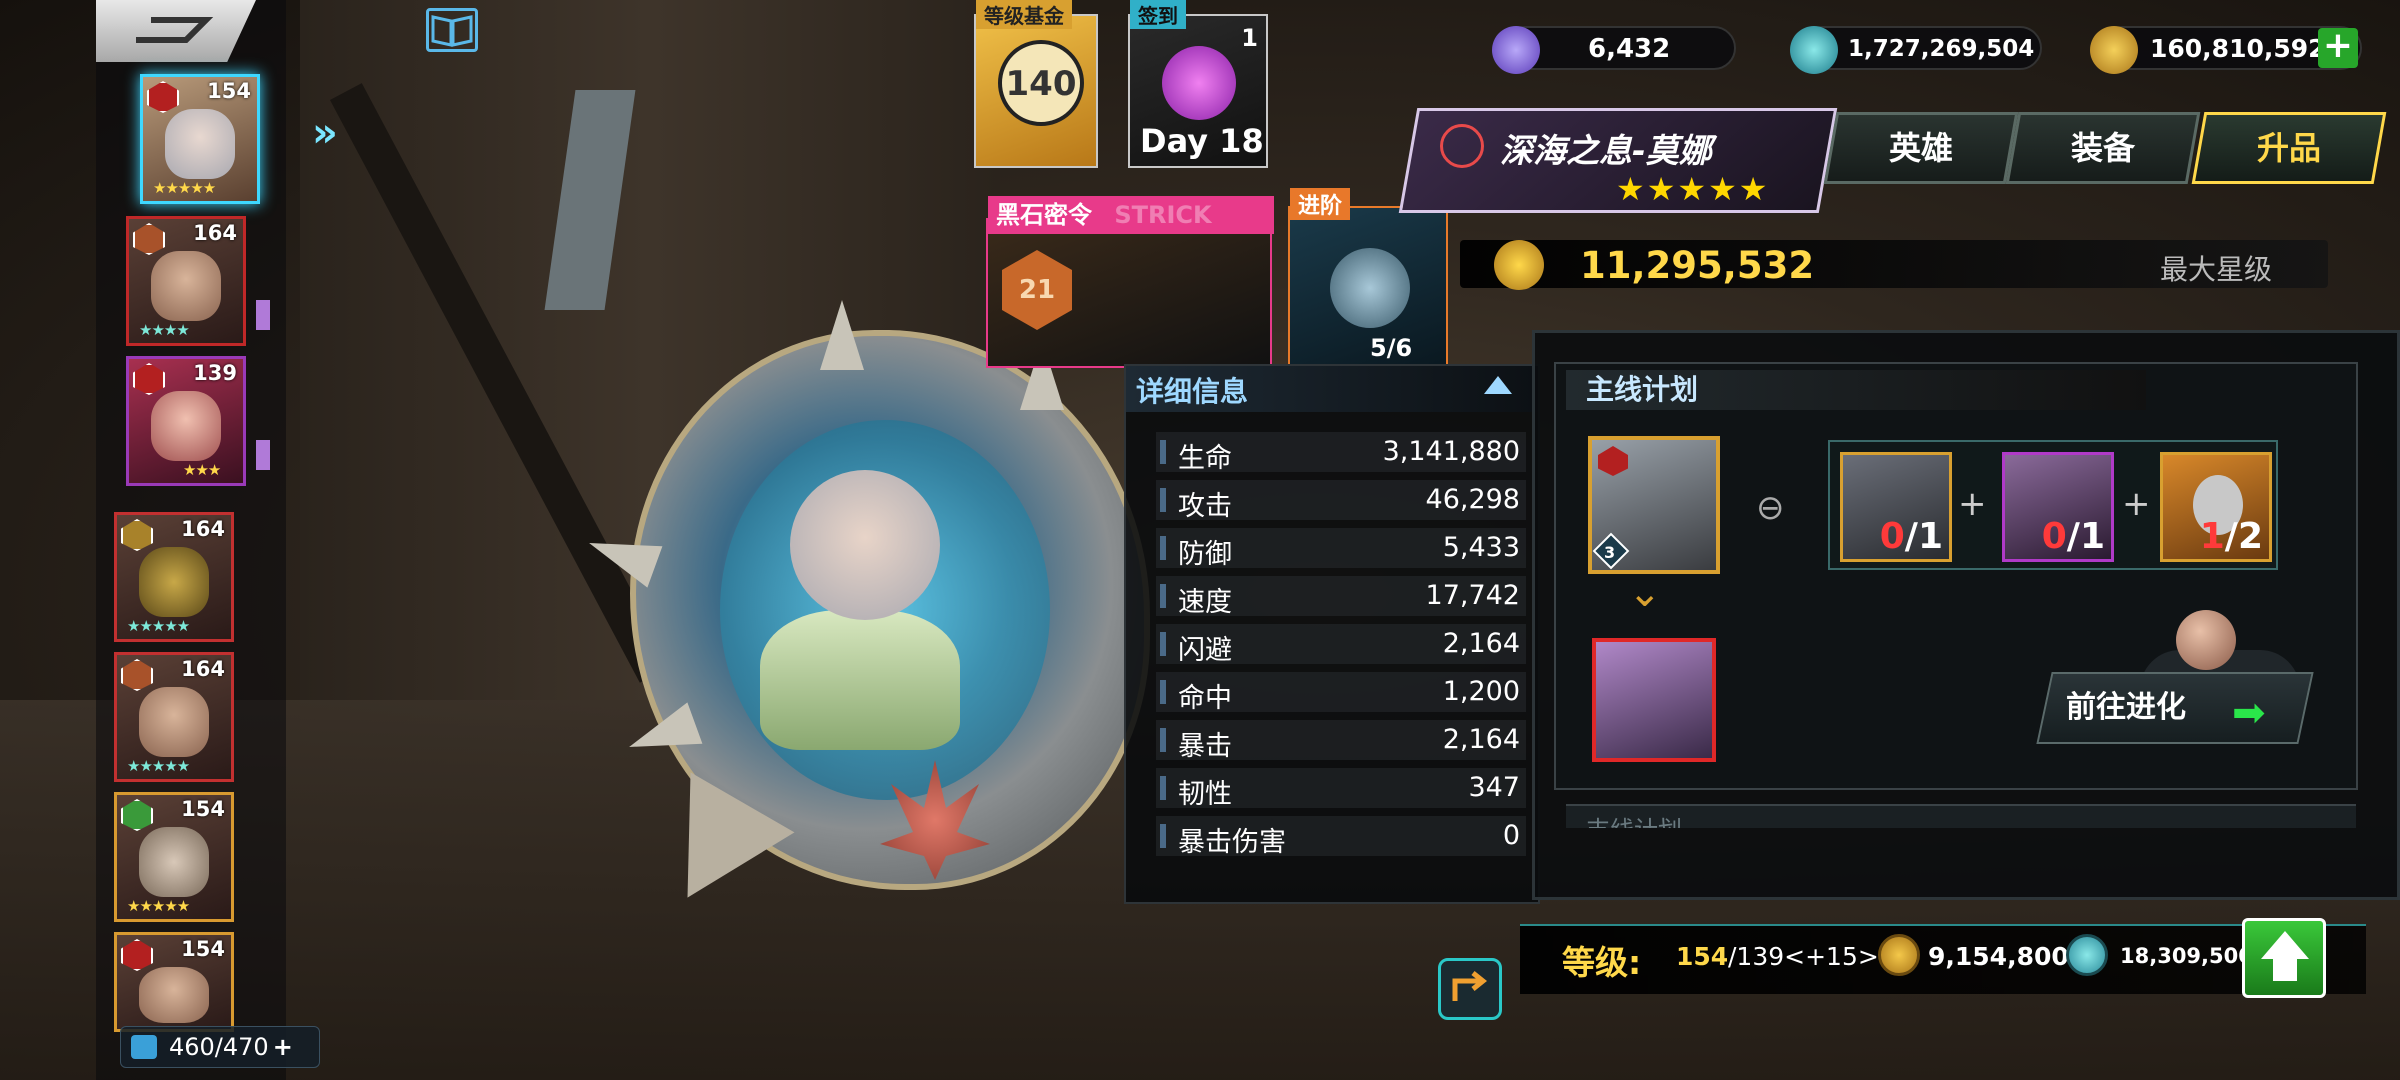  What do you see at coordinates (1629, 49) in the screenshot?
I see `gem-value: 6,432` at bounding box center [1629, 49].